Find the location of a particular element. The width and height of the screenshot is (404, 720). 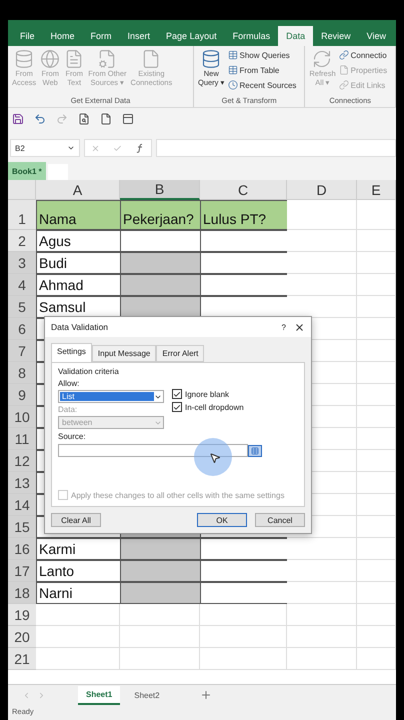

ribbon-tab: Page Layout is located at coordinates (191, 36).